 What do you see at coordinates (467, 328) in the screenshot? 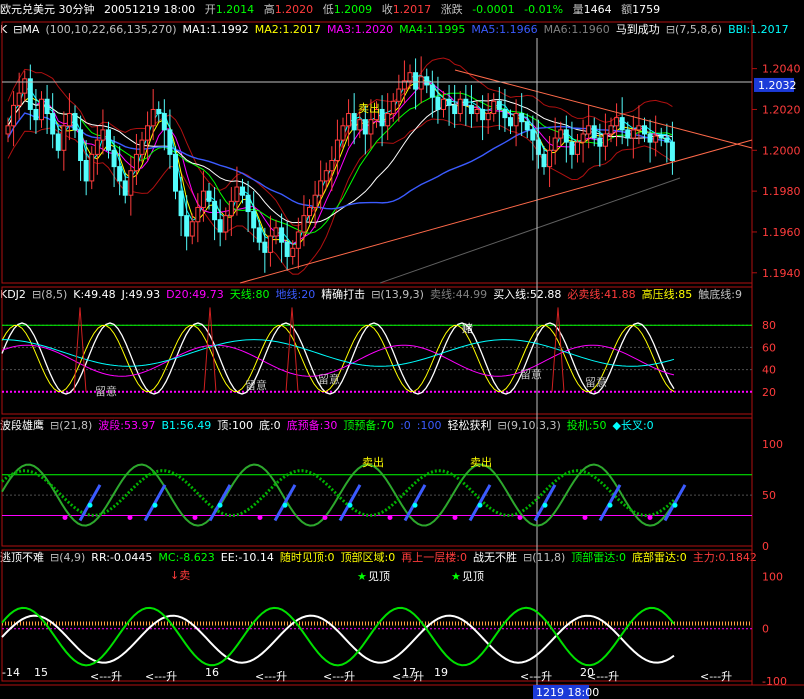
I see `kdj-bet-label: 赌` at bounding box center [467, 328].